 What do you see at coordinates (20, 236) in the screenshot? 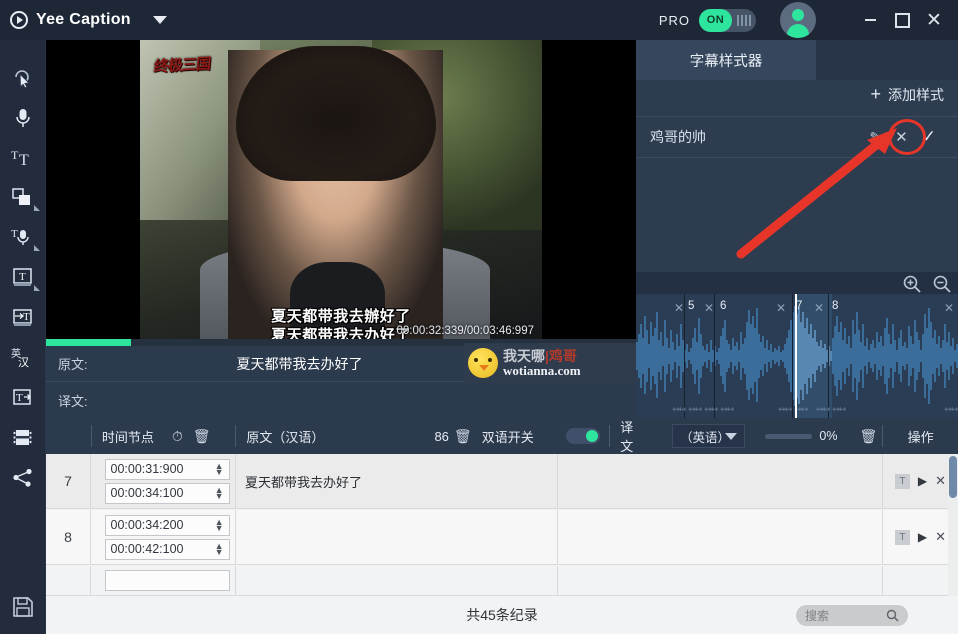
I see `speech-to-text-icon: T` at bounding box center [20, 236].